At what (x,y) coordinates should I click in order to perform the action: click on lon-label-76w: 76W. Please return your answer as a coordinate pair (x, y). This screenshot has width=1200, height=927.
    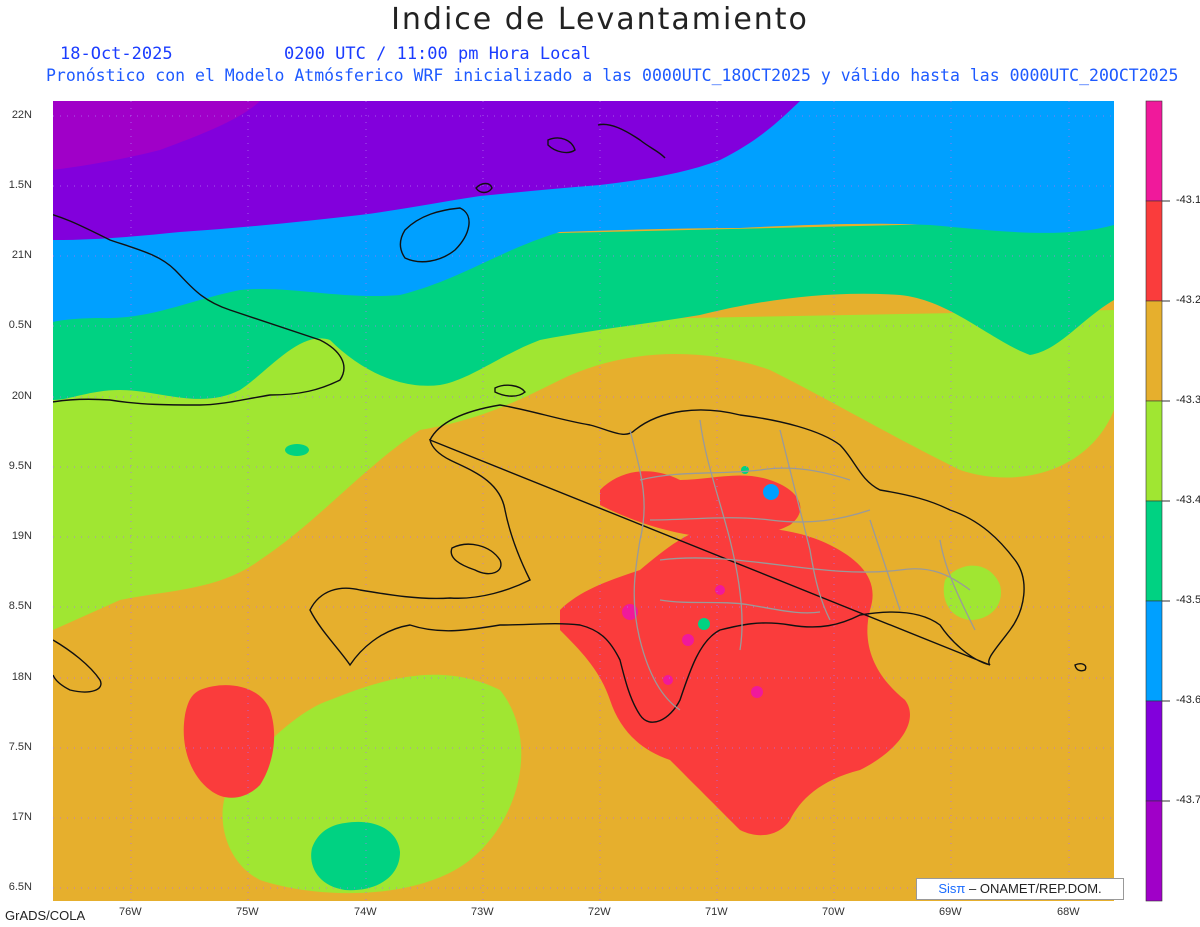
    Looking at the image, I should click on (130, 912).